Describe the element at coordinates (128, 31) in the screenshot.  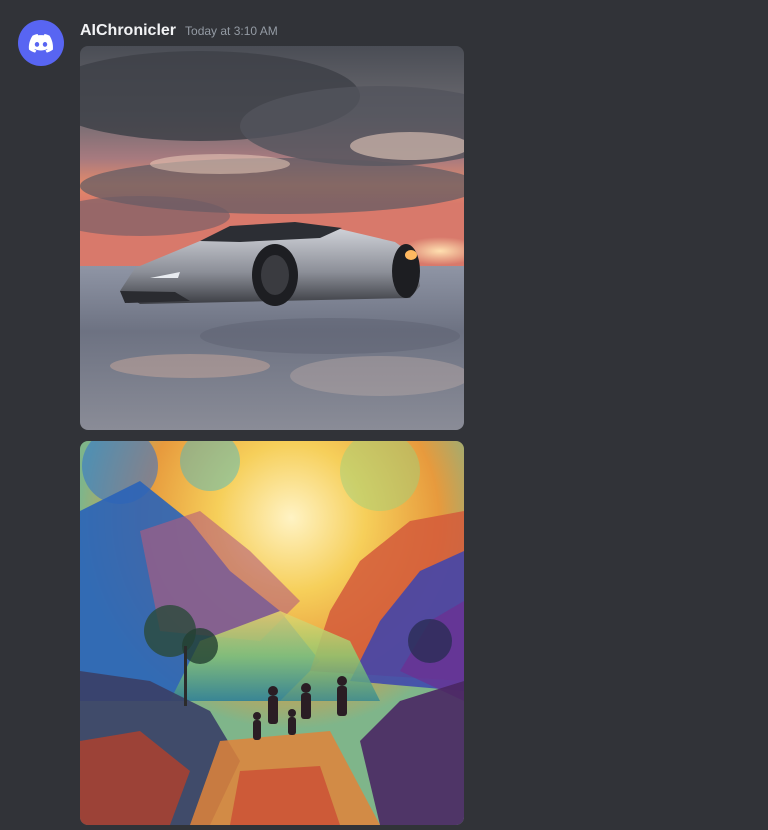
I see `author-name: AIChronicler` at that location.